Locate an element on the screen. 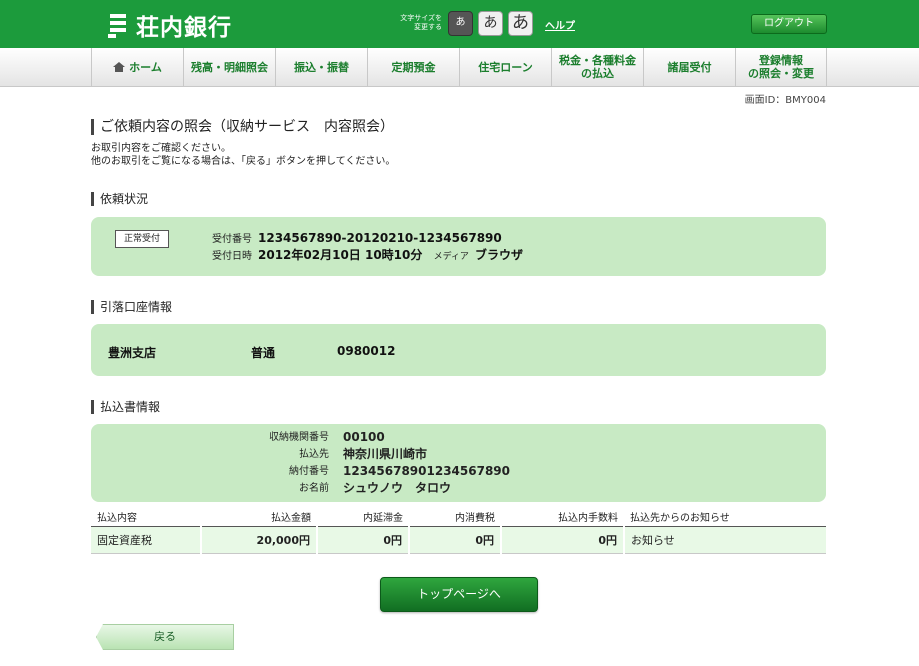  account-number: 0980012 is located at coordinates (366, 351).